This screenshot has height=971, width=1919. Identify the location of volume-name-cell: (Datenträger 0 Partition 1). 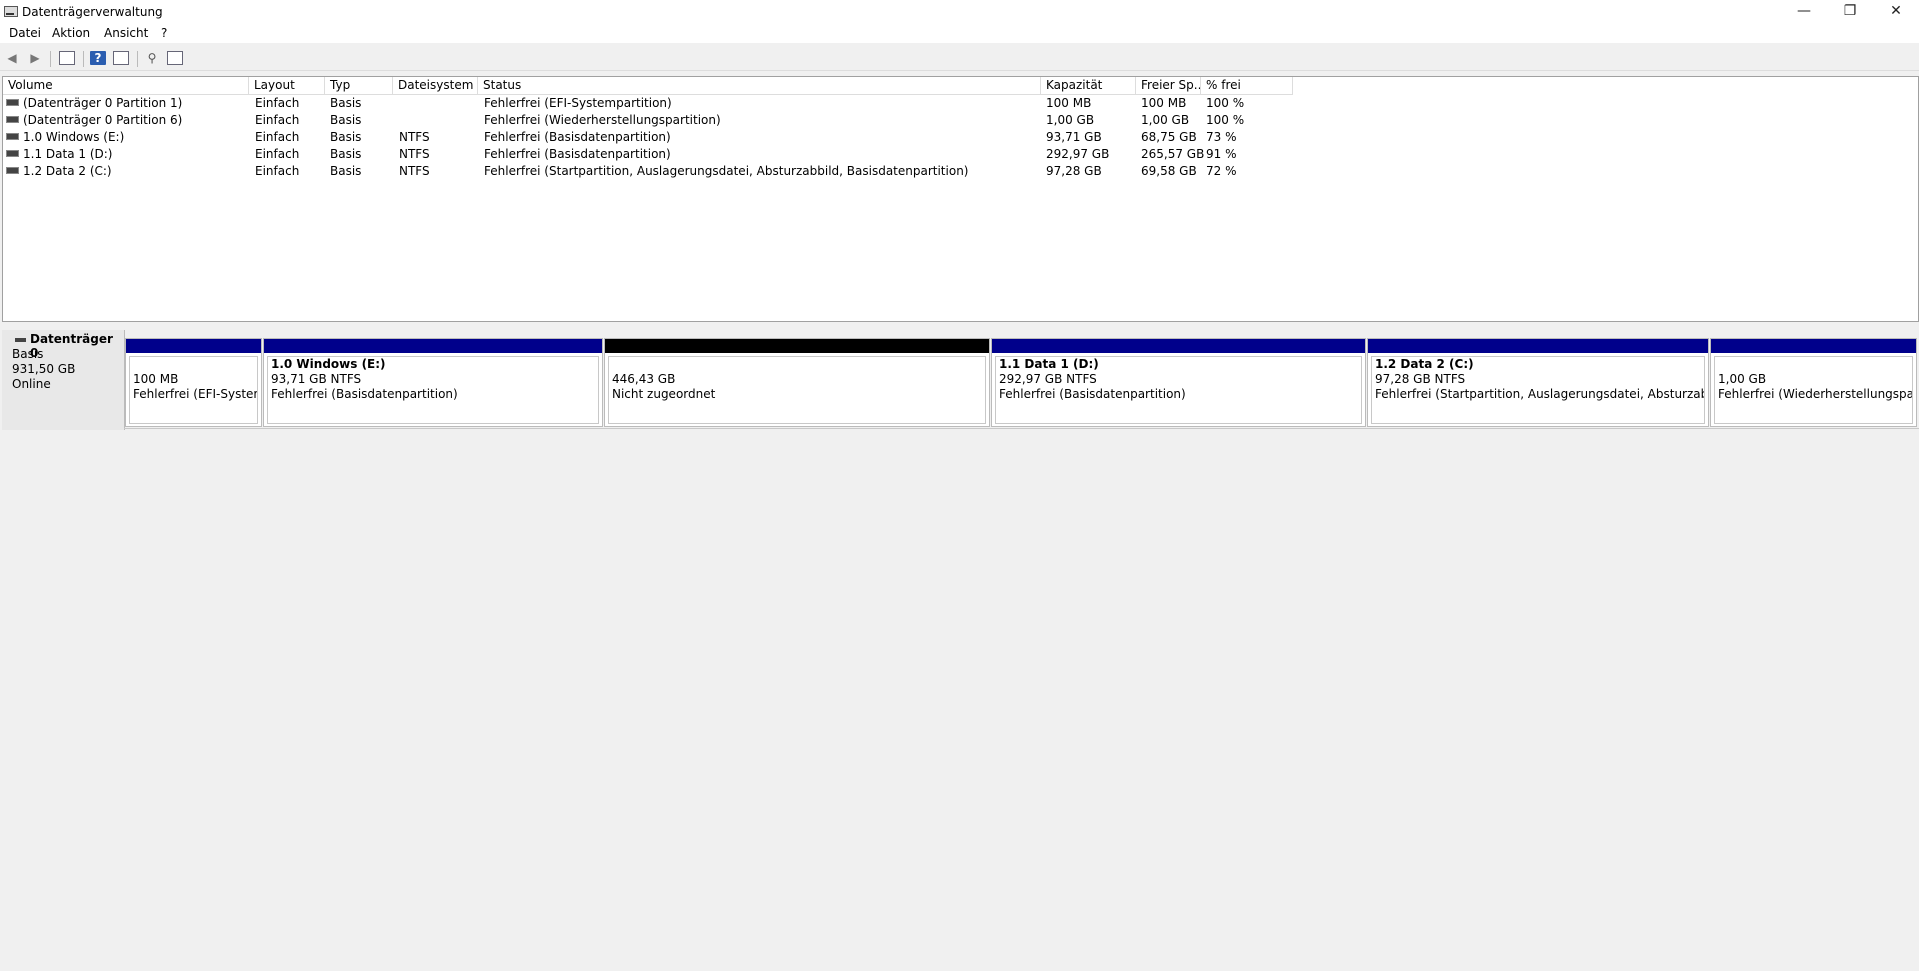
(94, 103).